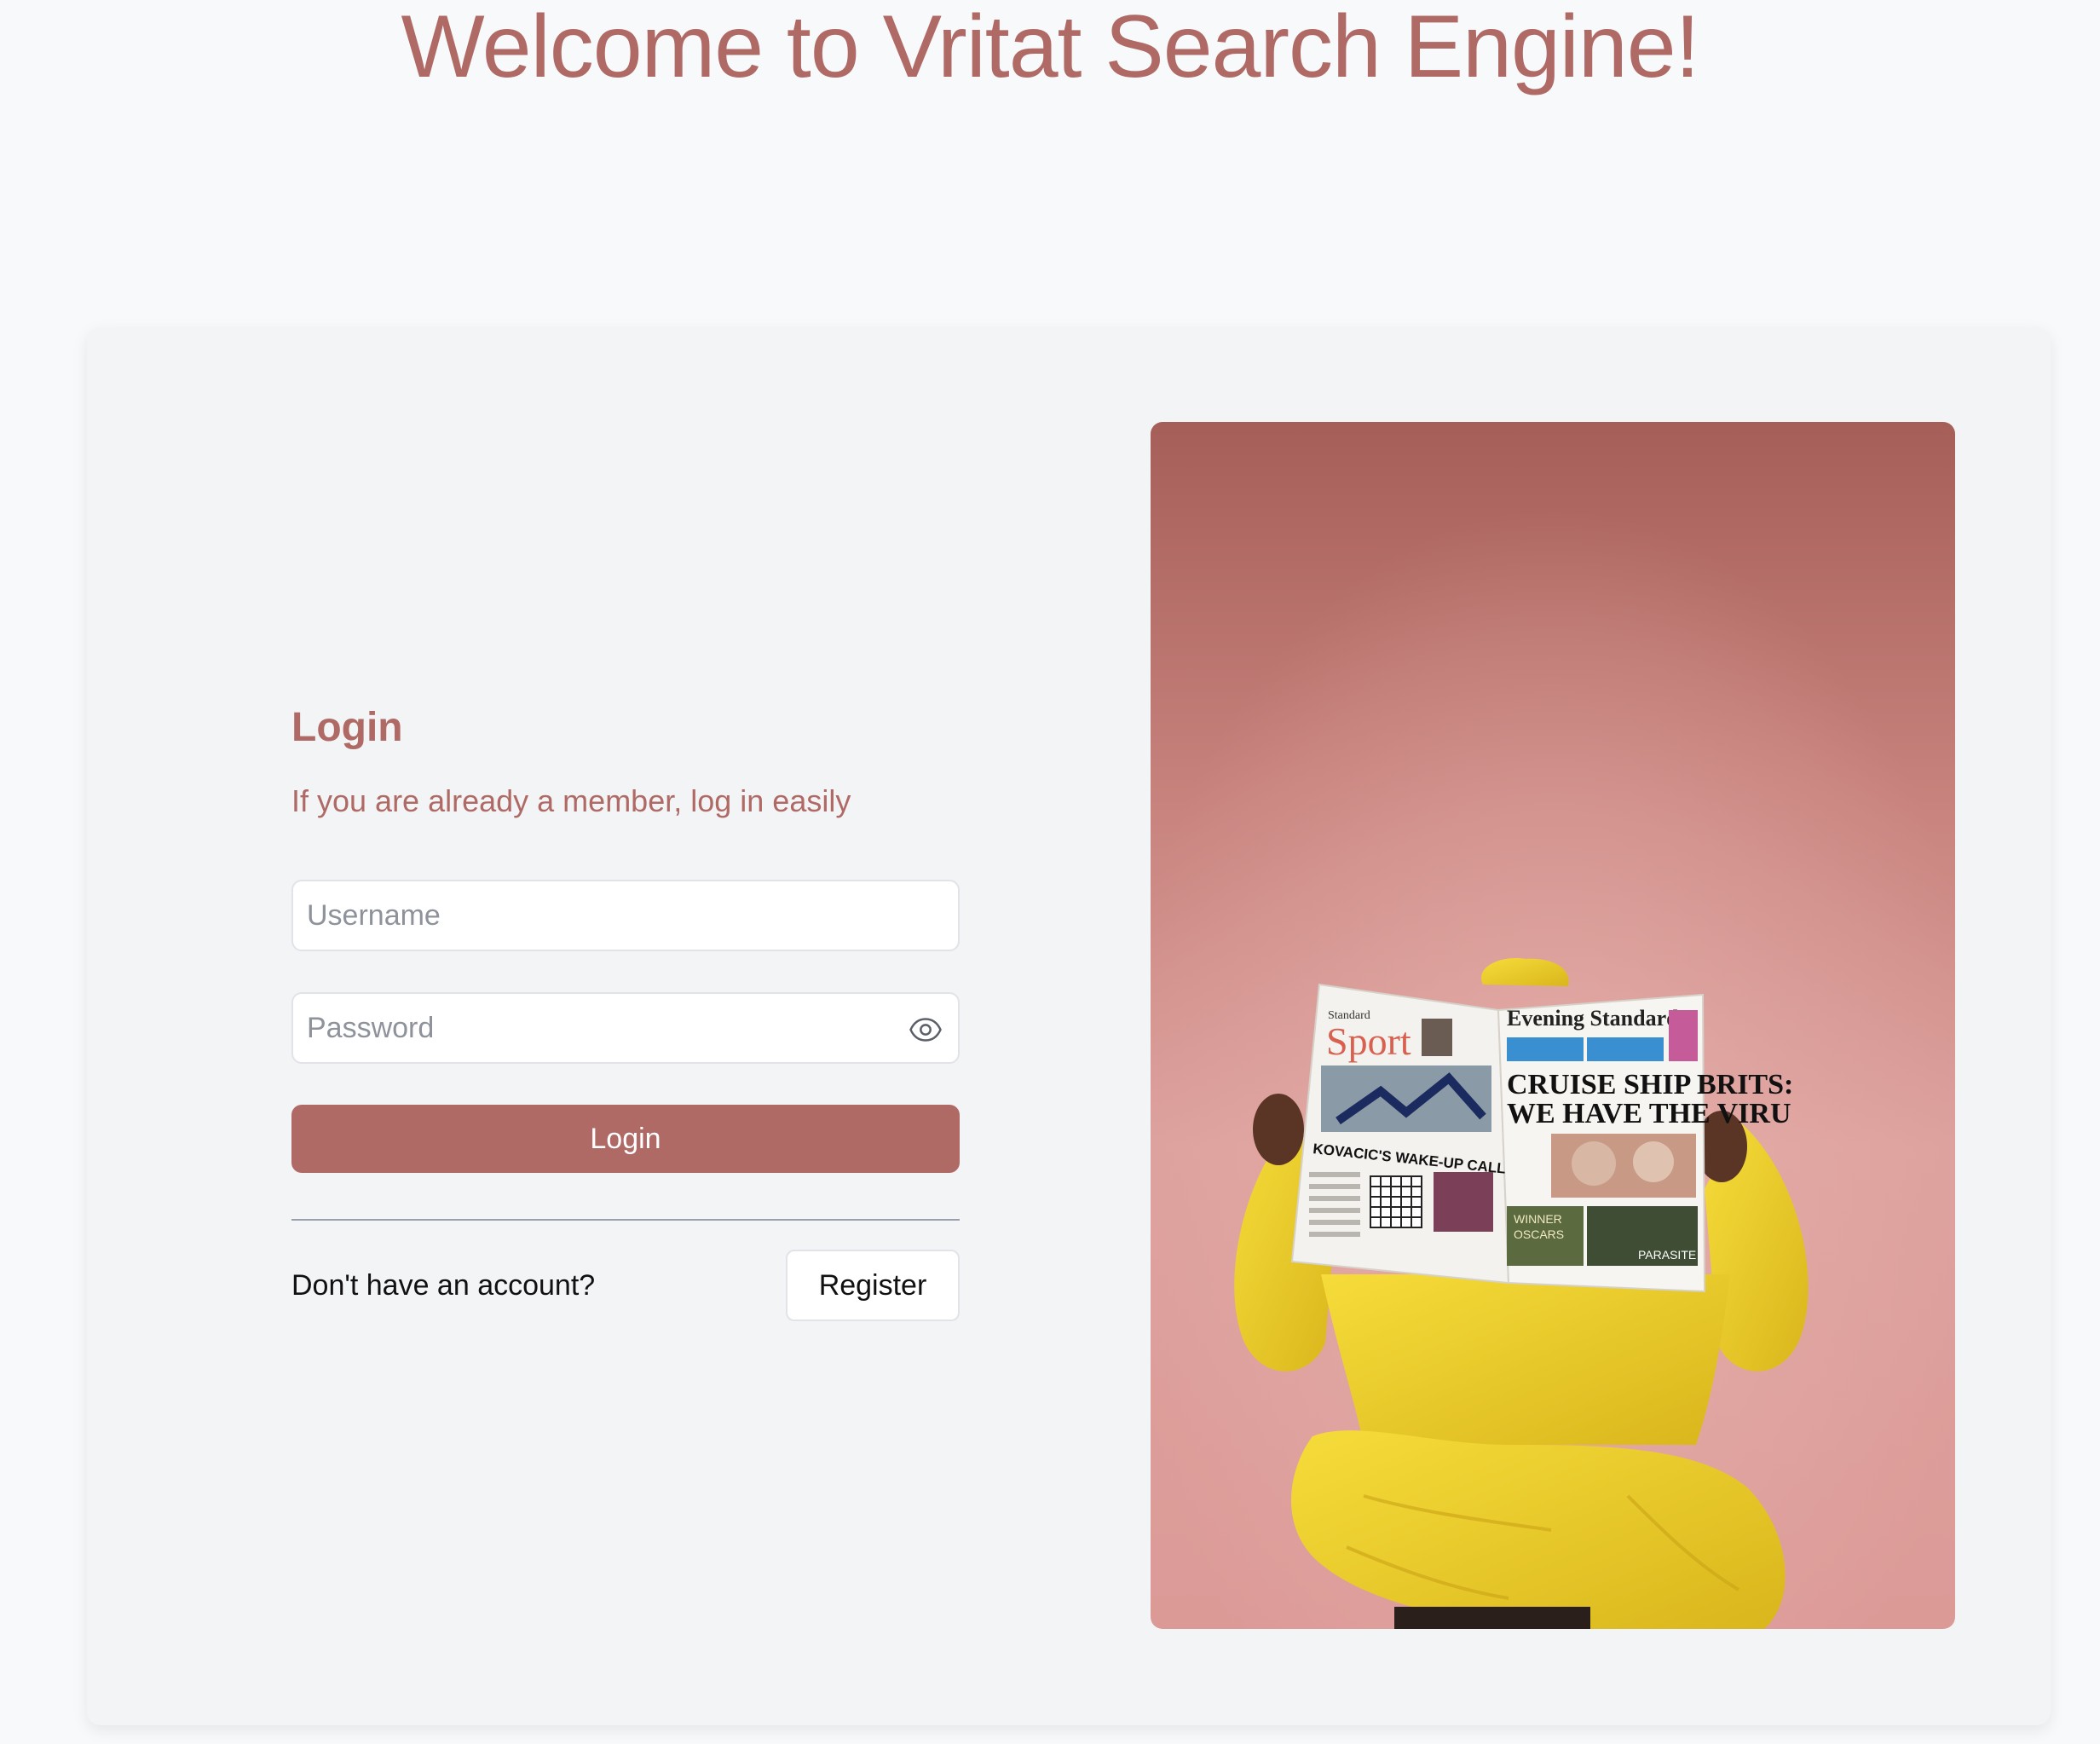  I want to click on newspaper-right-masthead: Evening Standard, so click(1593, 1019).